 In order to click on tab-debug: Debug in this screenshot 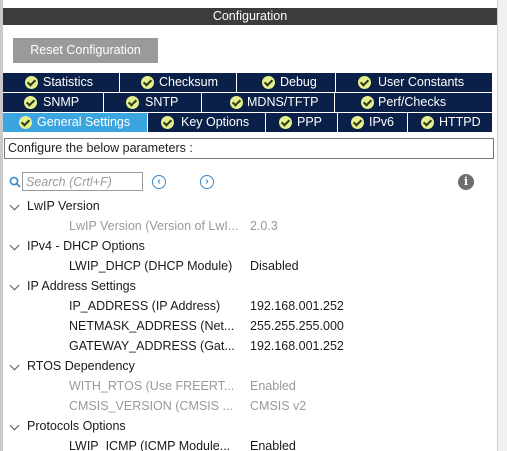, I will do `click(286, 82)`.